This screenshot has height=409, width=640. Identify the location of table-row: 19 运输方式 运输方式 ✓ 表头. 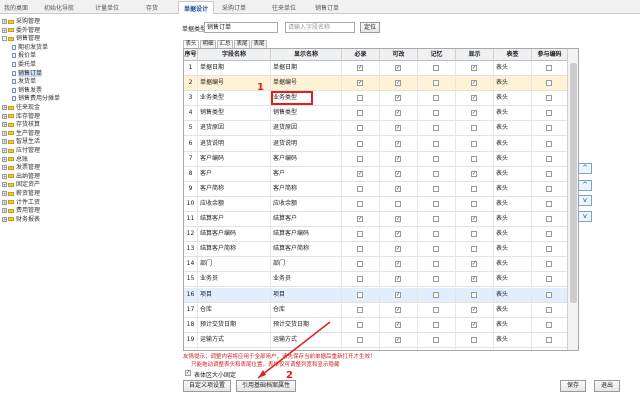
(376, 340).